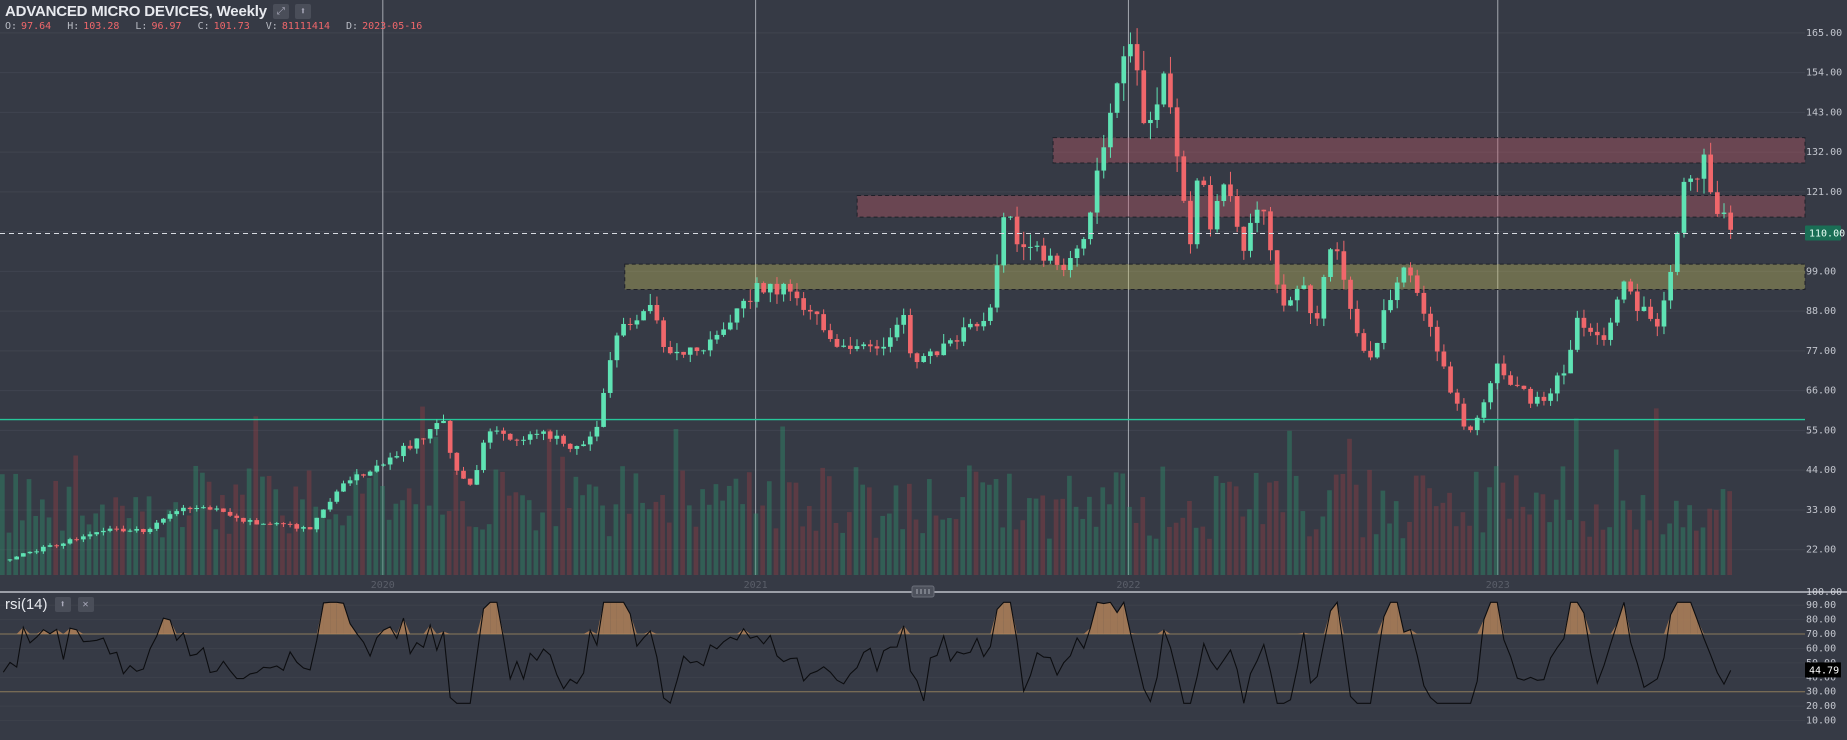 This screenshot has height=740, width=1847. What do you see at coordinates (1824, 152) in the screenshot?
I see `price-tick-3: 132.00` at bounding box center [1824, 152].